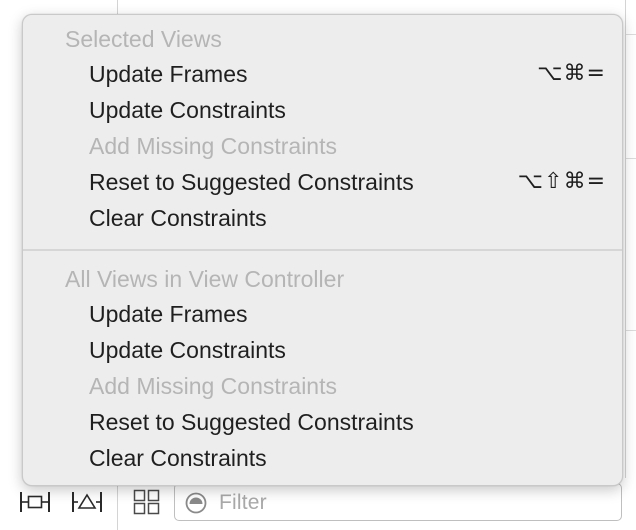 The width and height of the screenshot is (636, 530). Describe the element at coordinates (143, 39) in the screenshot. I see `section-header-selected-views: Selected Views` at that location.